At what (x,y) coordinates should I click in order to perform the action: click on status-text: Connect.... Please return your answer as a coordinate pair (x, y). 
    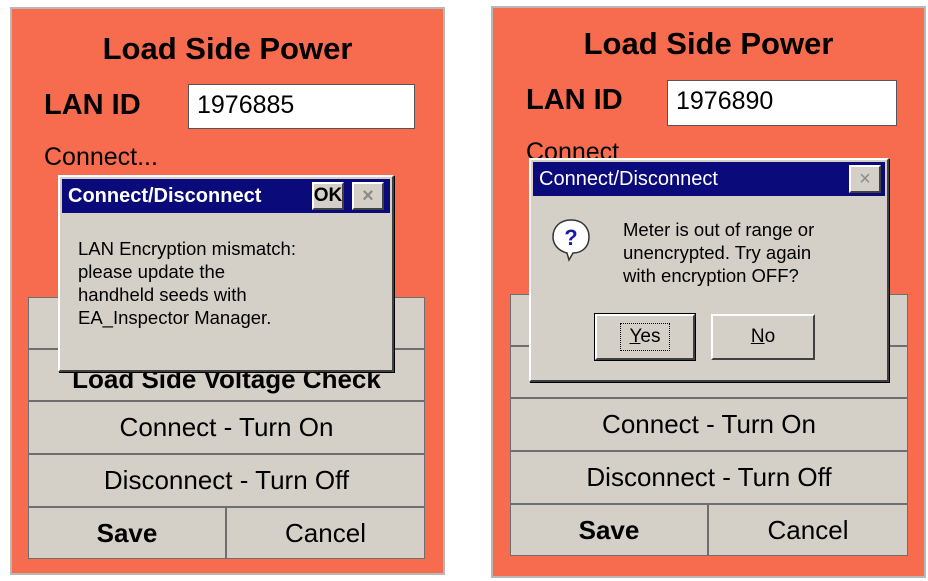
    Looking at the image, I should click on (101, 157).